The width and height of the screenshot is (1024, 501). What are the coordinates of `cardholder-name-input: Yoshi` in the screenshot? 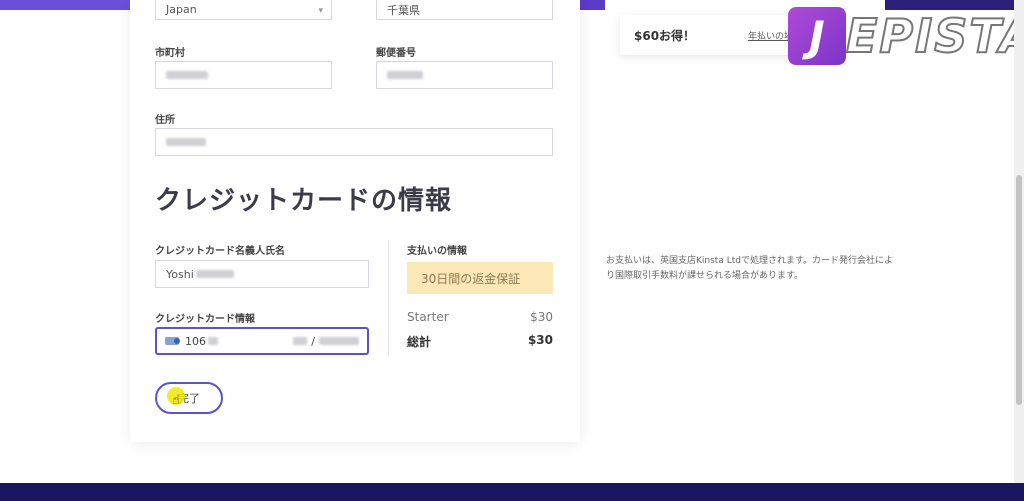 It's located at (262, 274).